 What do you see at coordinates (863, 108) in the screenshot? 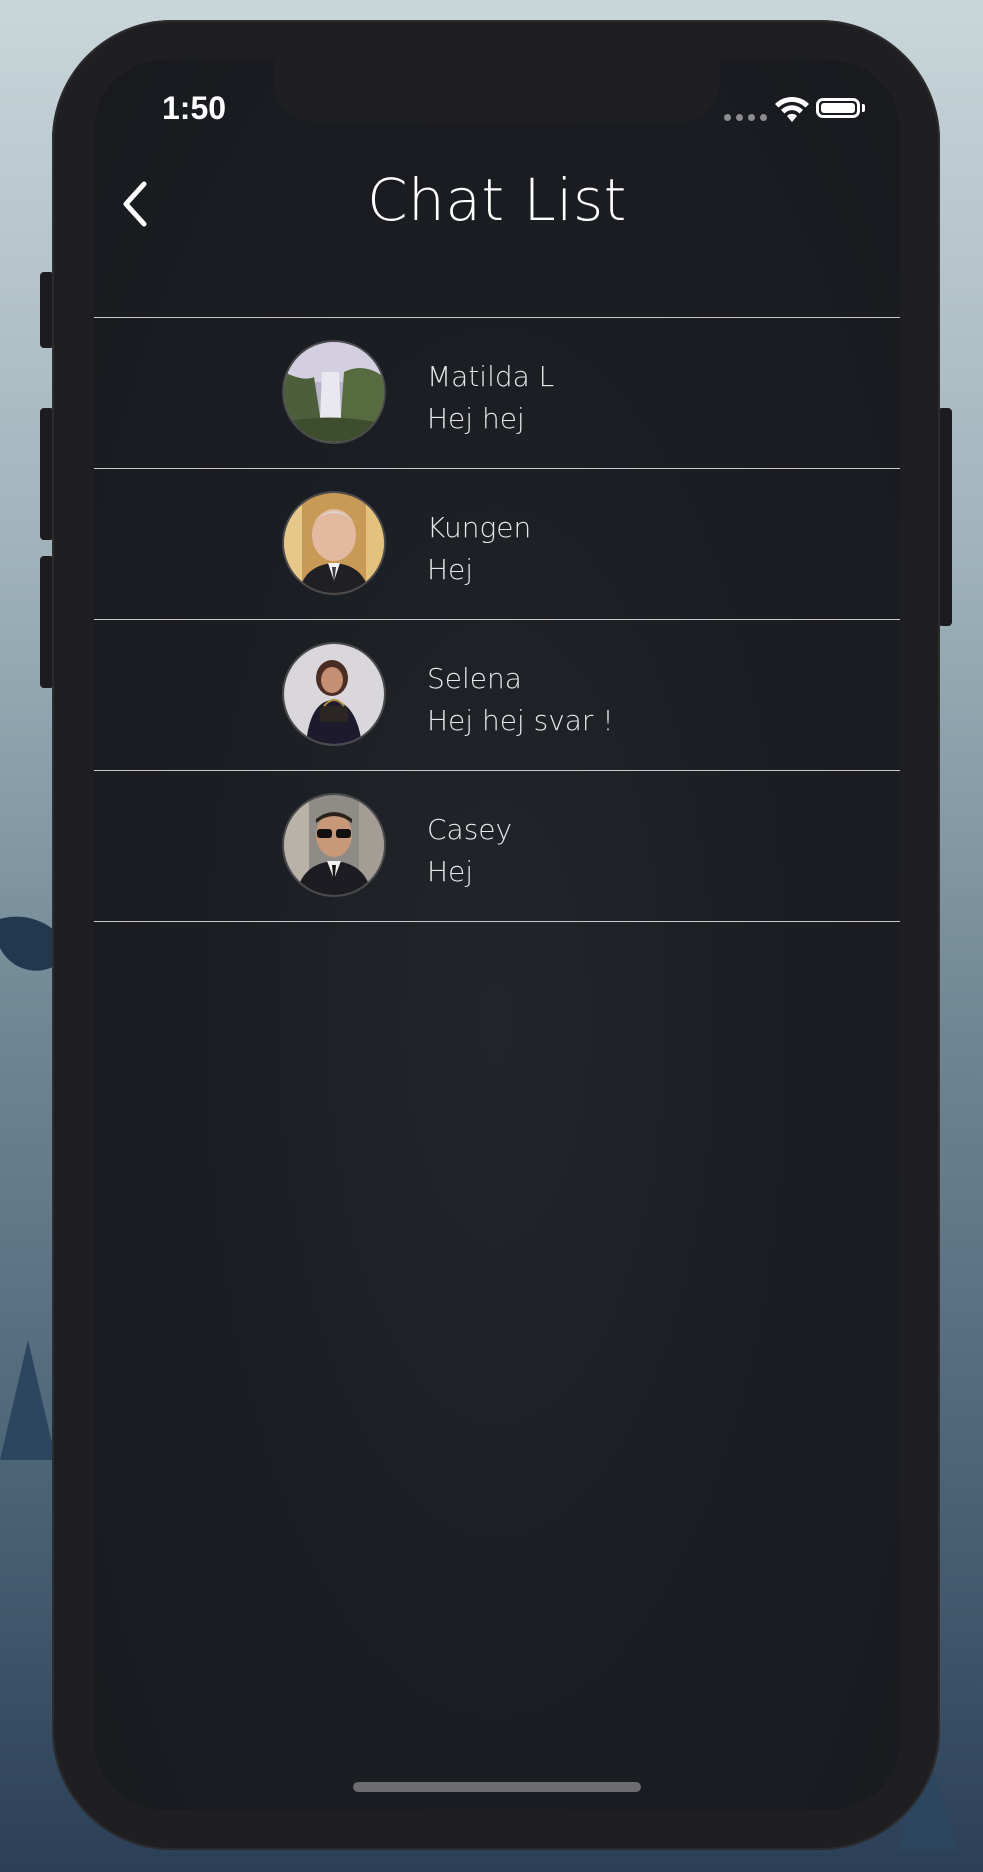
I see `battery-tip` at bounding box center [863, 108].